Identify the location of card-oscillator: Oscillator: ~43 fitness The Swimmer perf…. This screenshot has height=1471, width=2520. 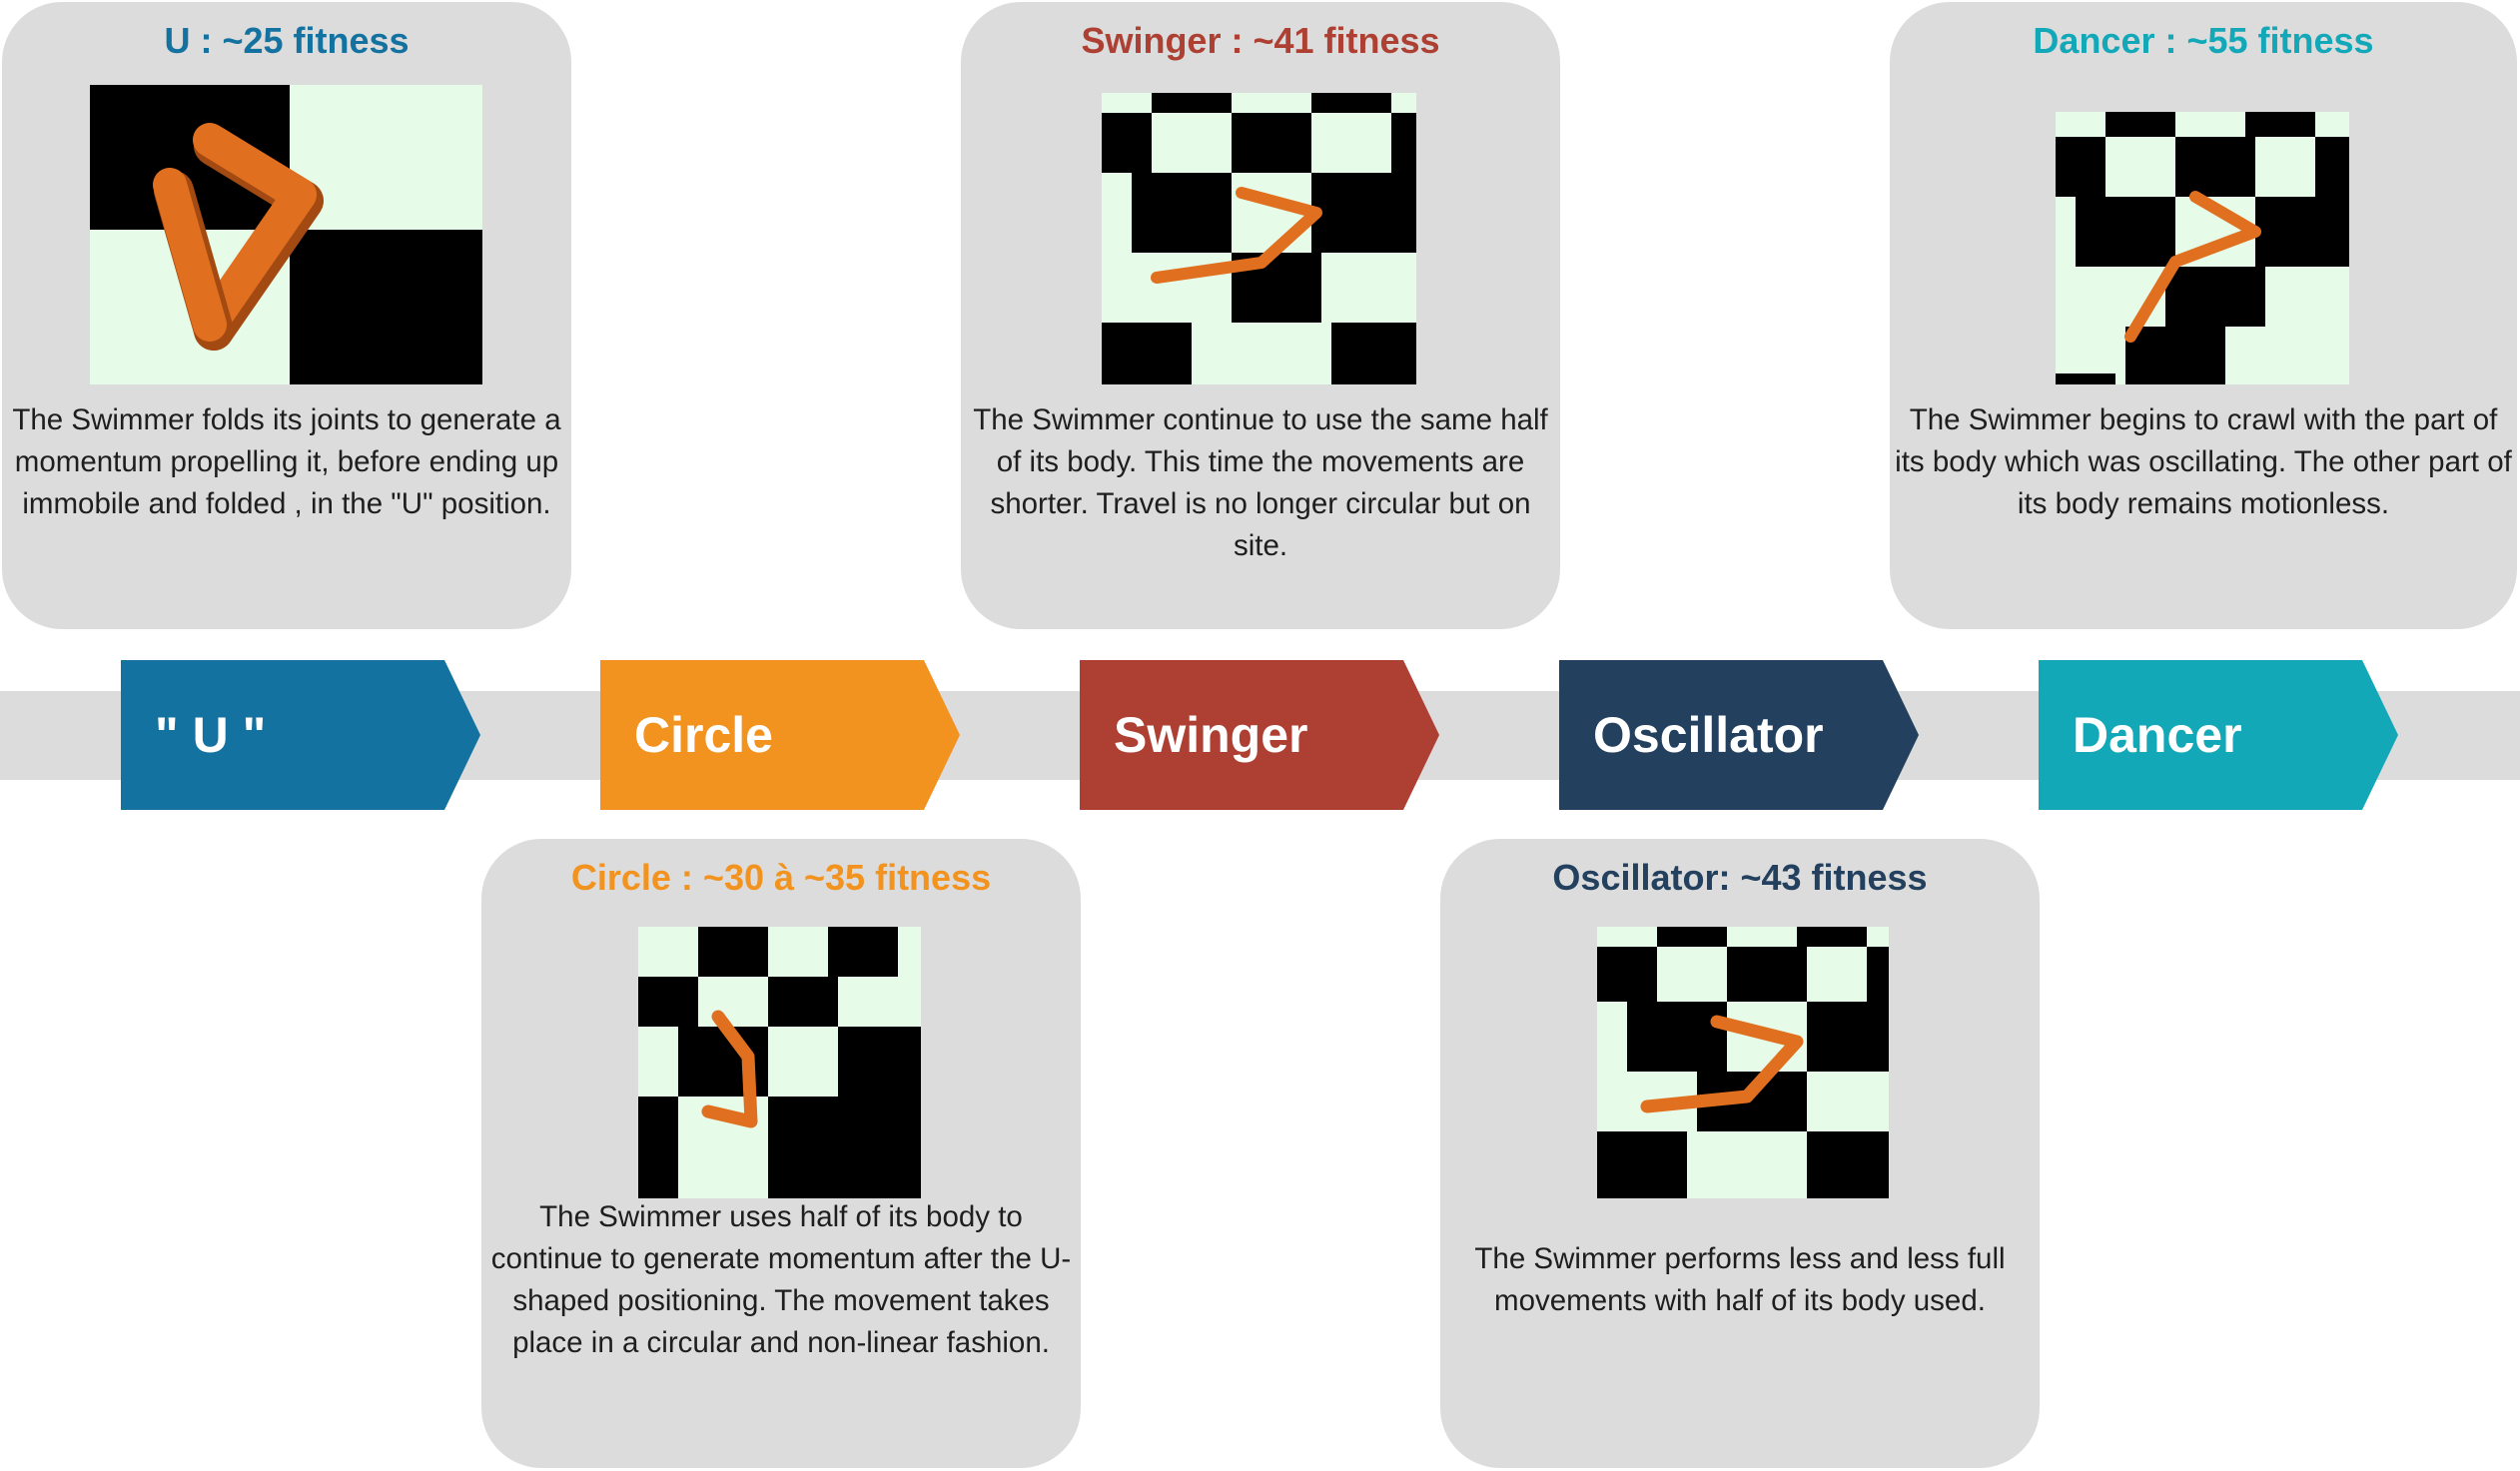
(1740, 1153).